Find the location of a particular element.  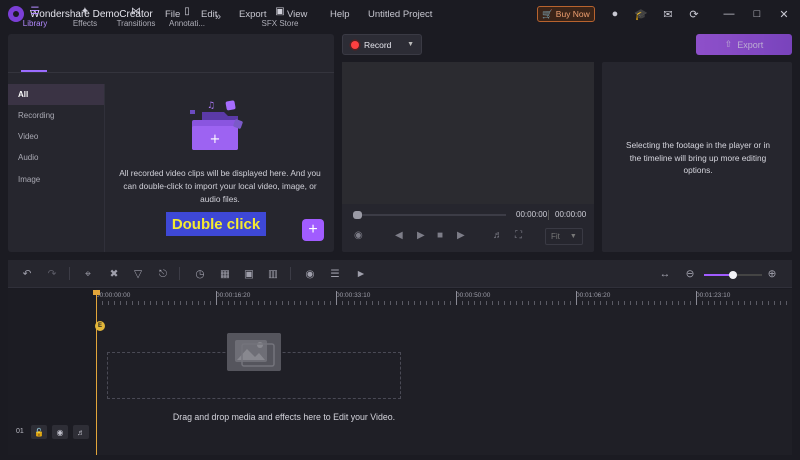

close-icon: ✕ is located at coordinates (784, 14).